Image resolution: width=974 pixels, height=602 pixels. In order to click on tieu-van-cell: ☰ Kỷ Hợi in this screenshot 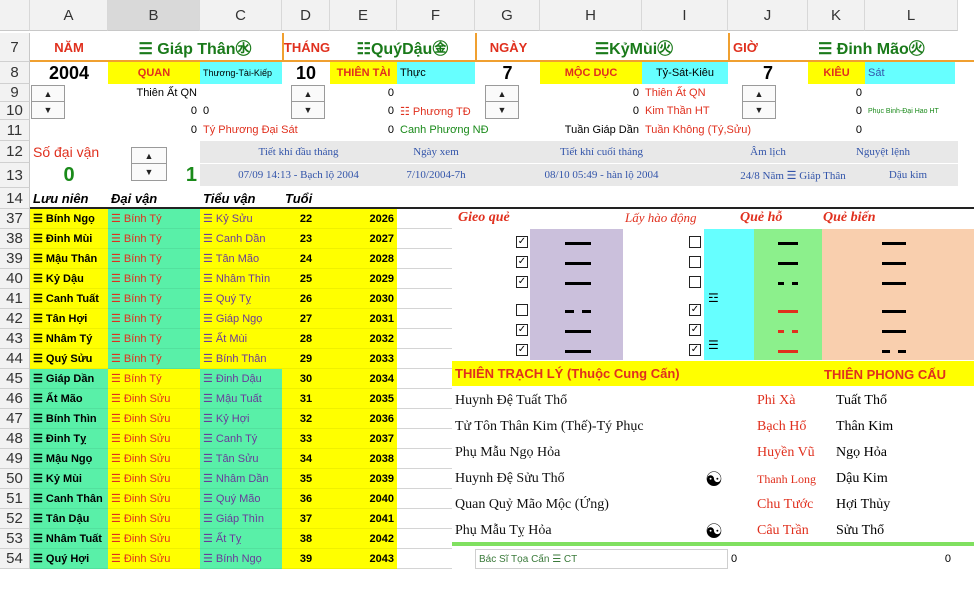, I will do `click(241, 419)`.